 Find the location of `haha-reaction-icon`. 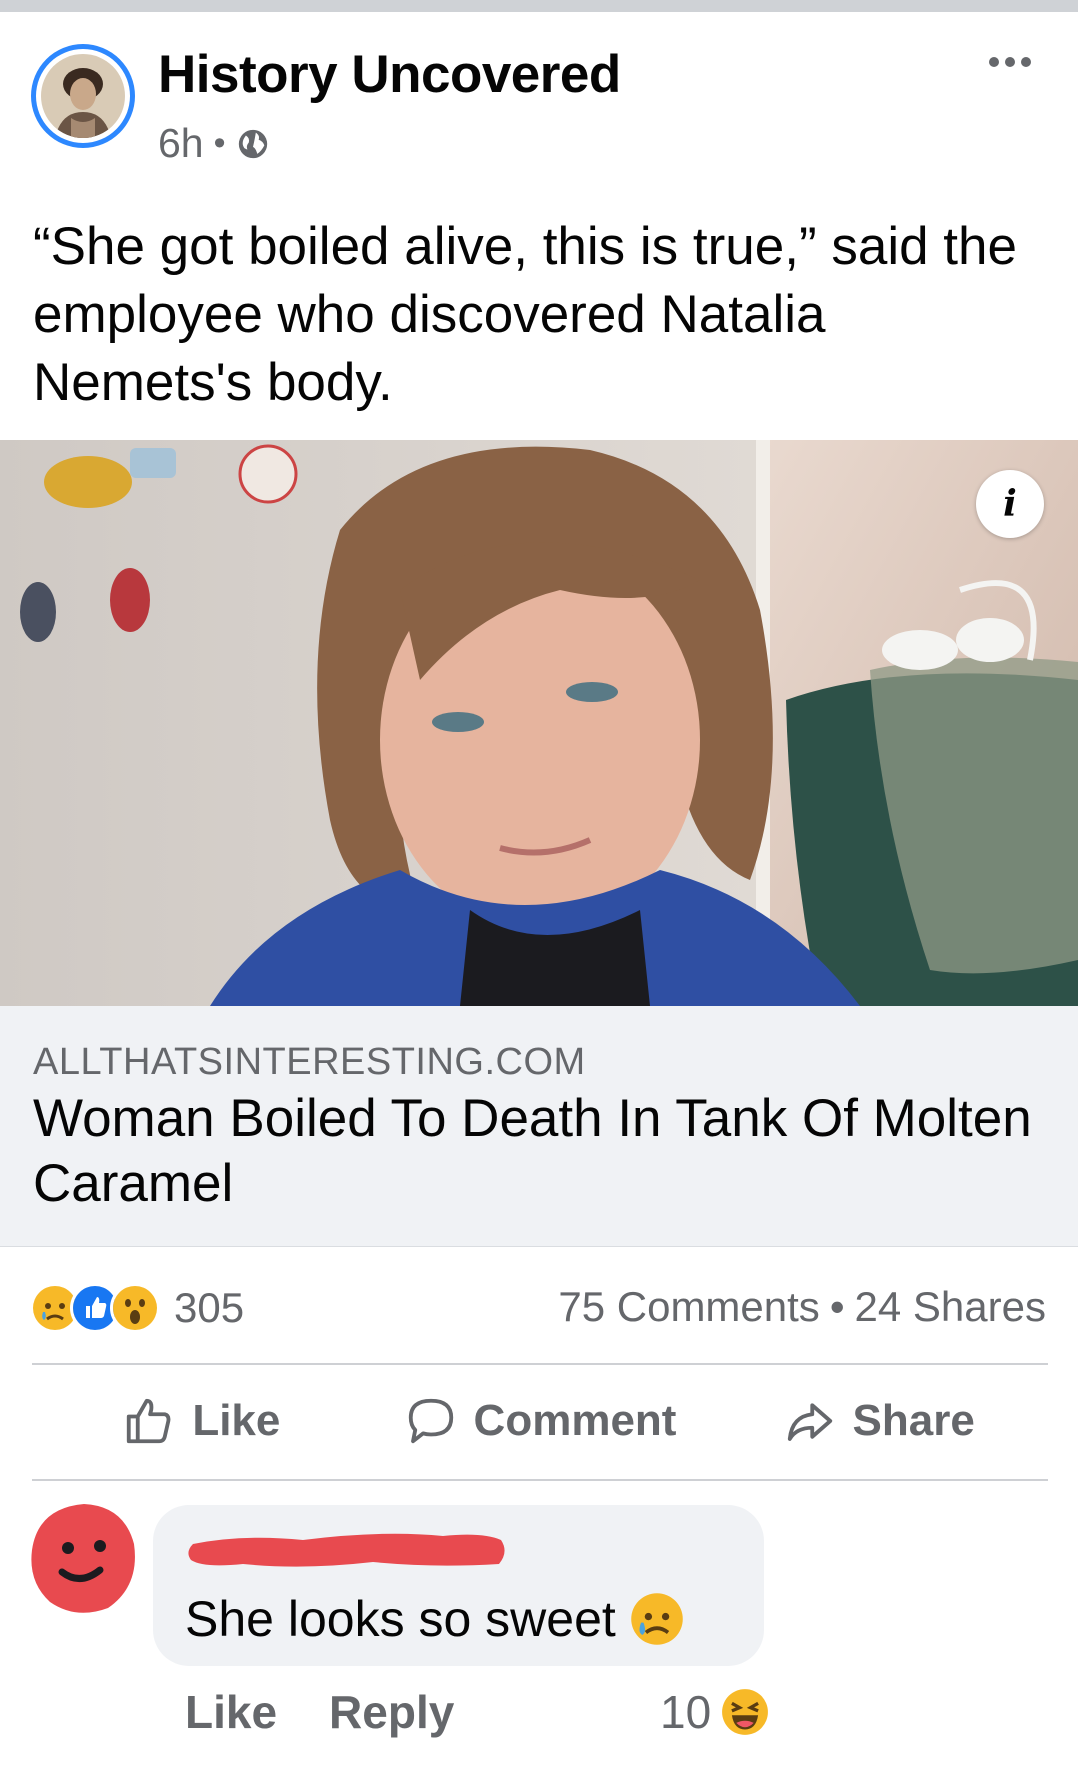

haha-reaction-icon is located at coordinates (745, 1712).